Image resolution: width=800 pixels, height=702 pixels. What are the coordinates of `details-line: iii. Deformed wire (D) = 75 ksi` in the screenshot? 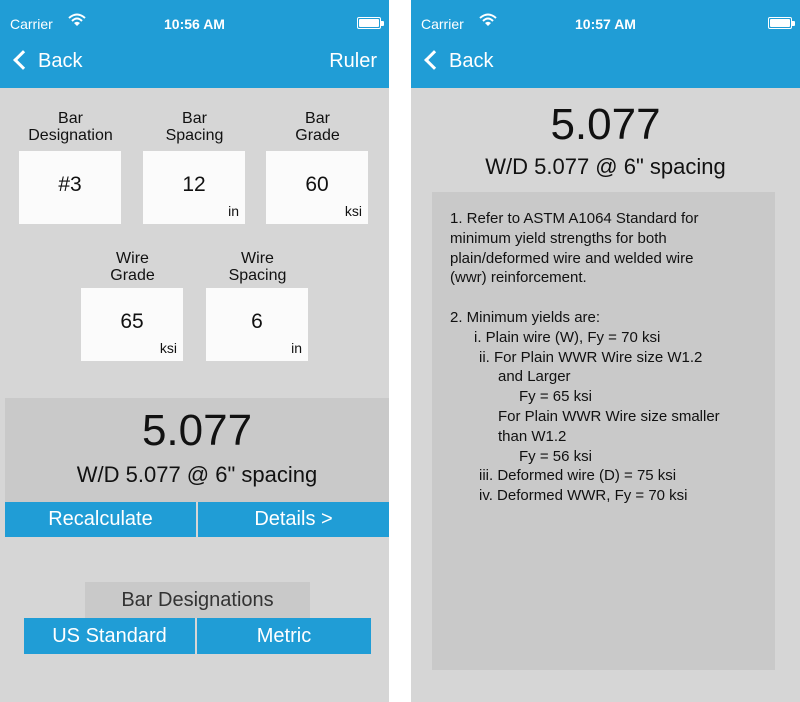 It's located at (578, 476).